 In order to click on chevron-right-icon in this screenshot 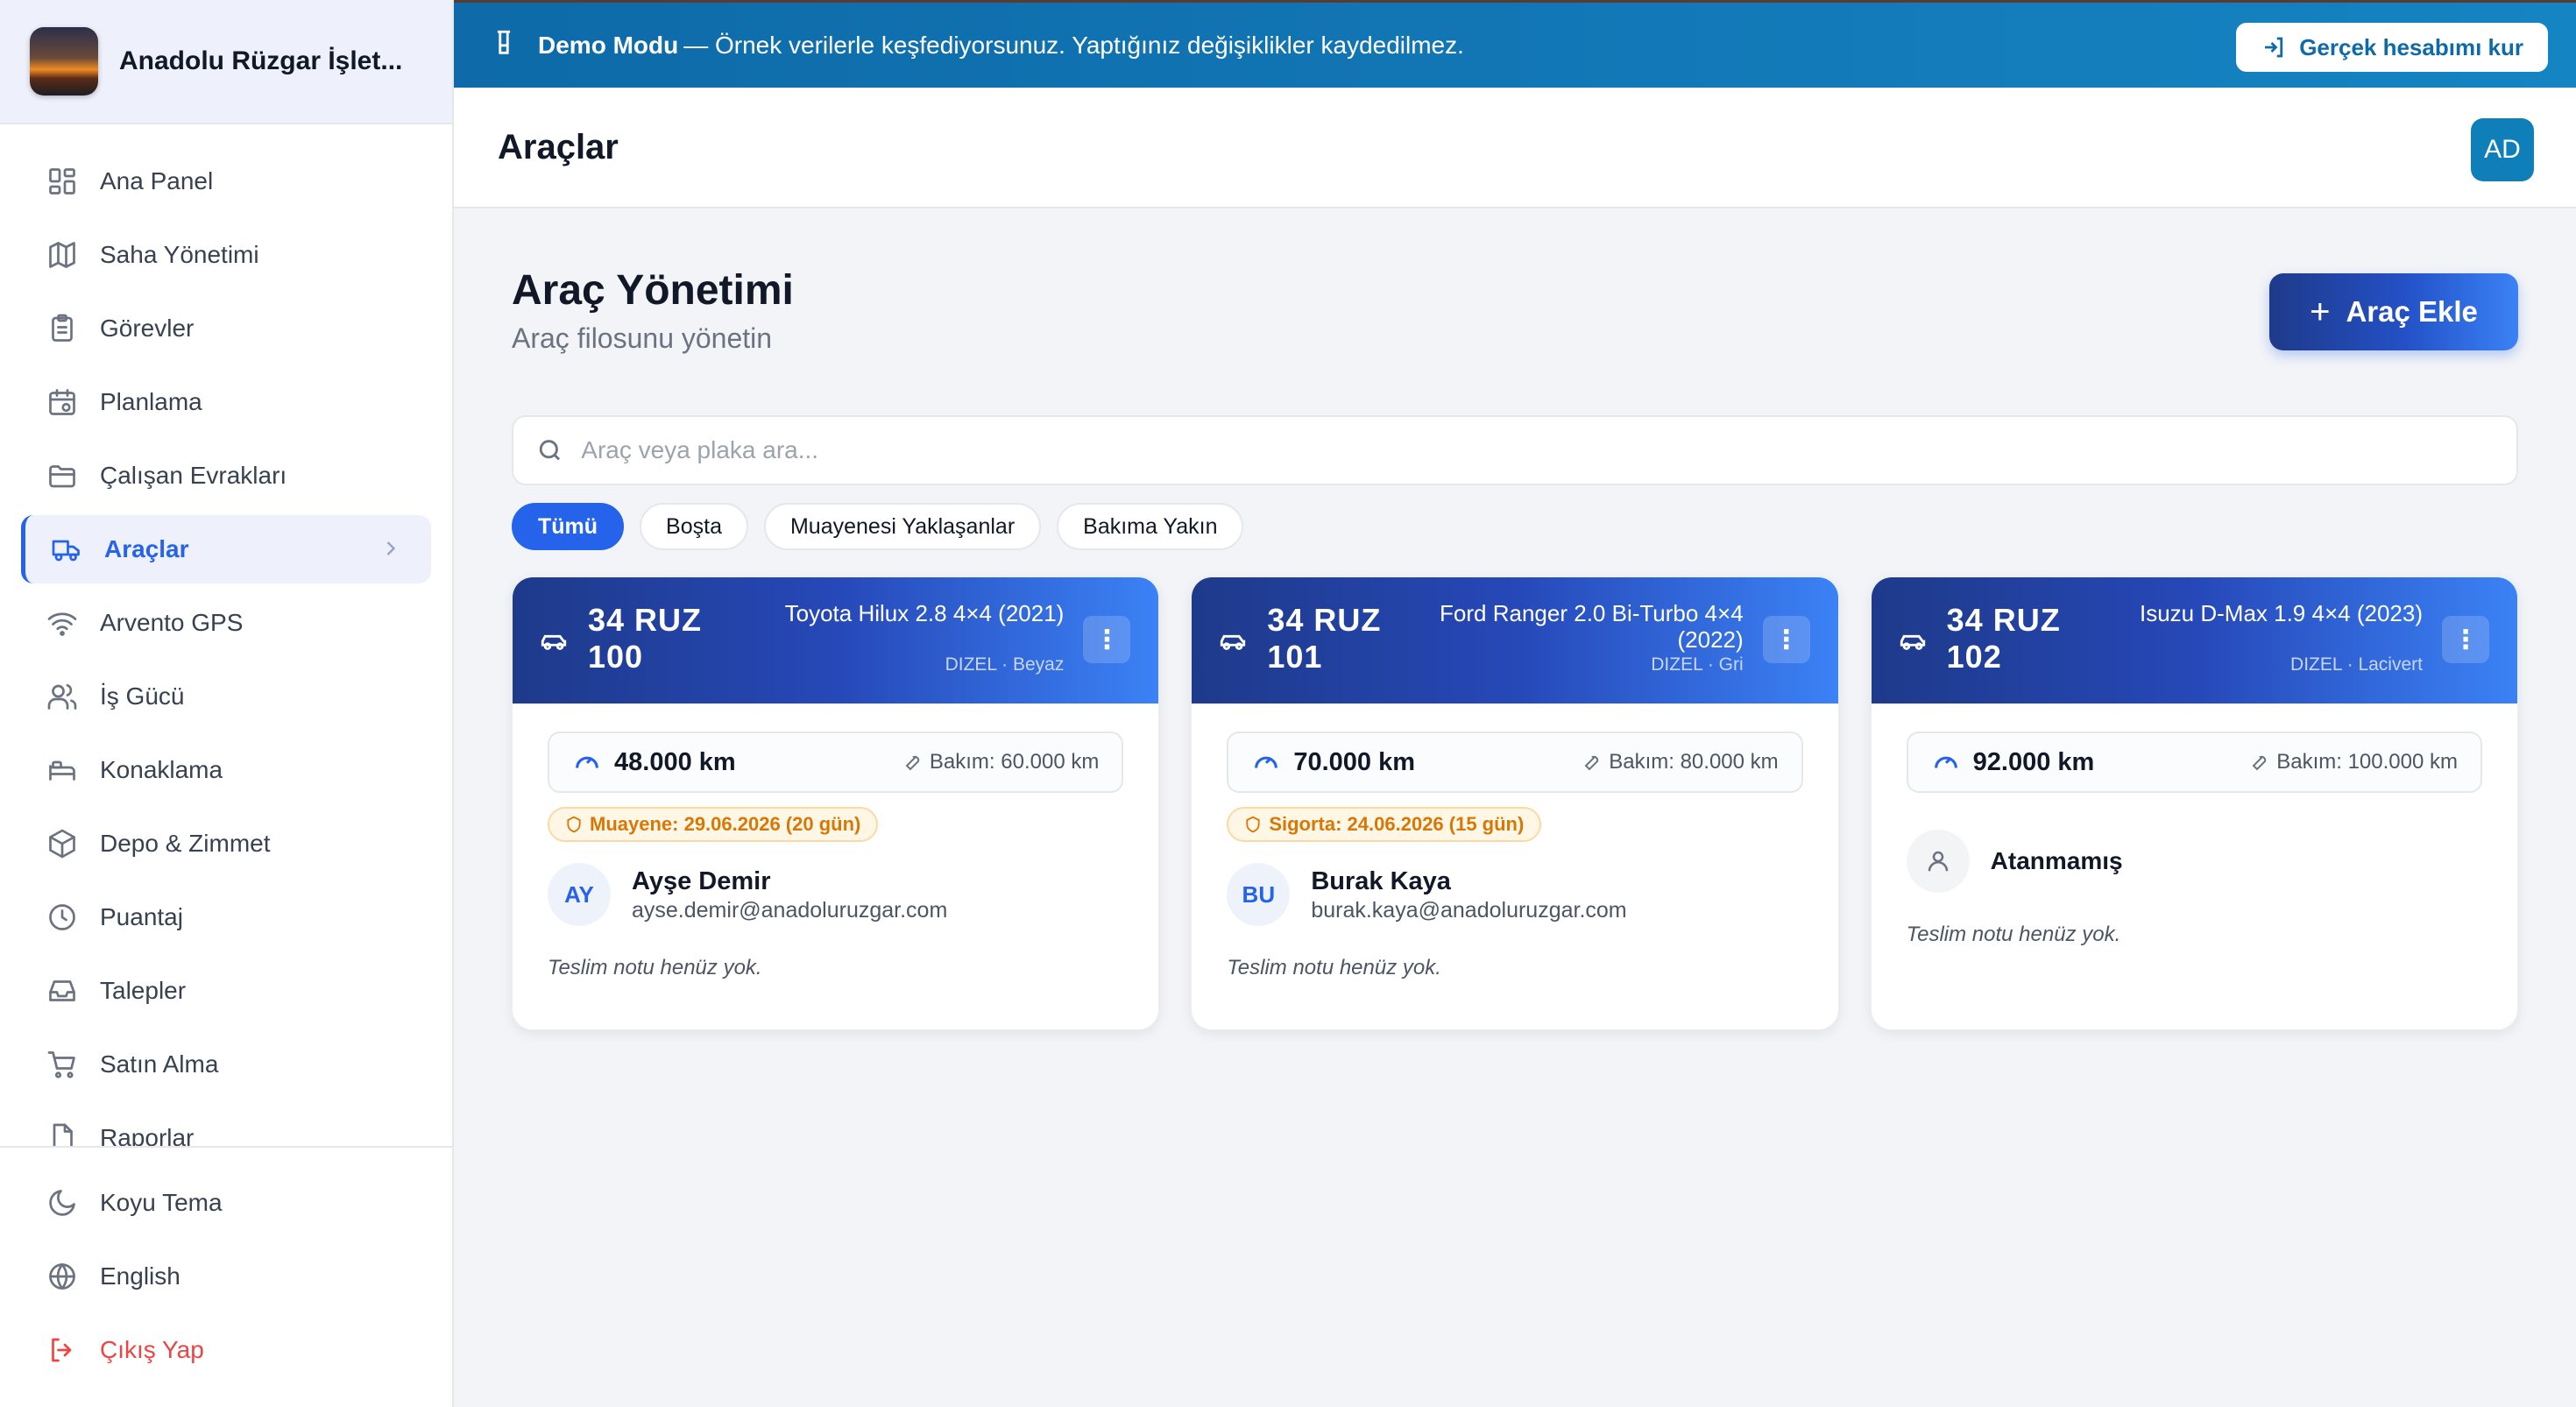, I will do `click(392, 549)`.